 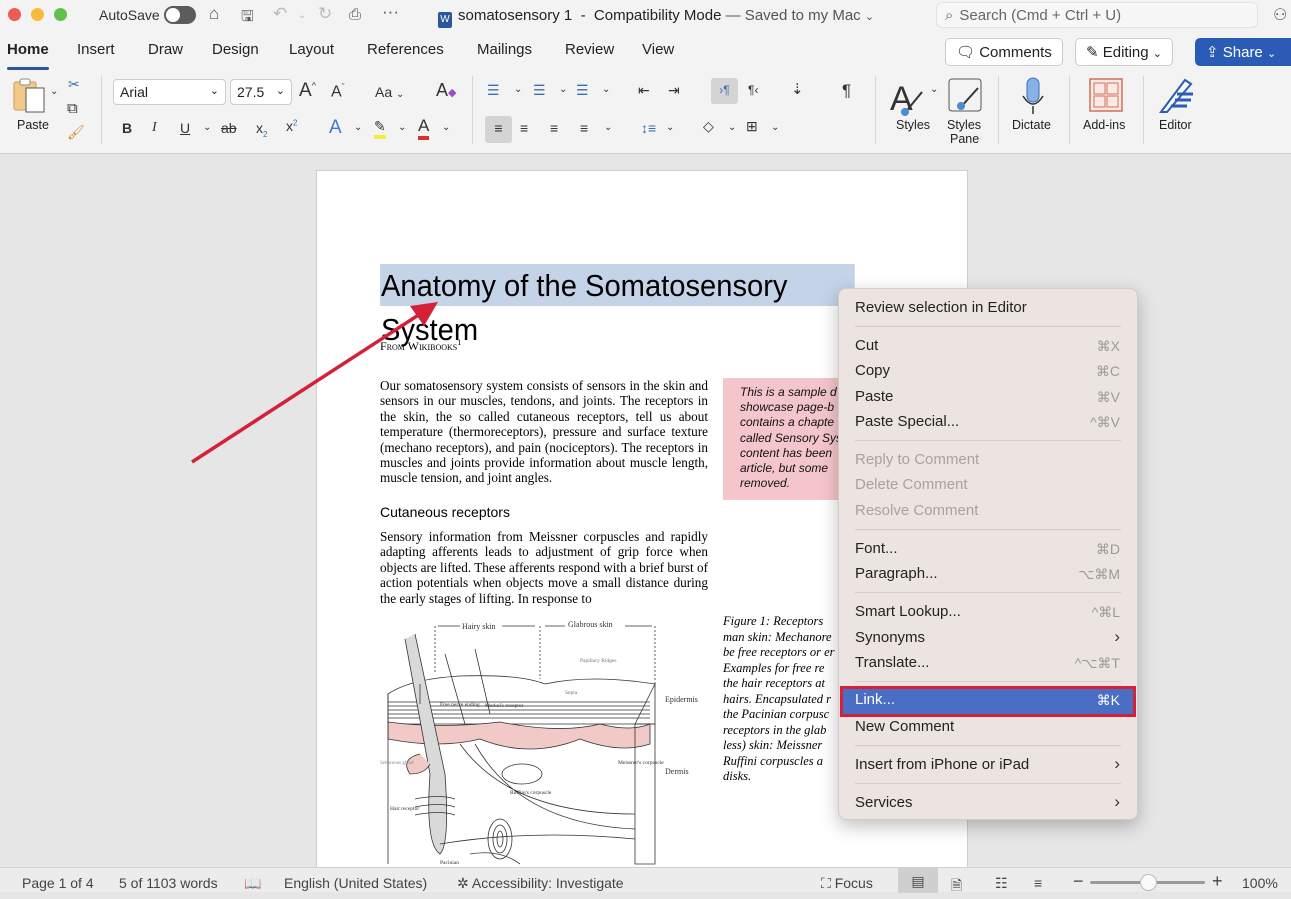 I want to click on undo-dropdown-icon: ⌄, so click(x=302, y=15).